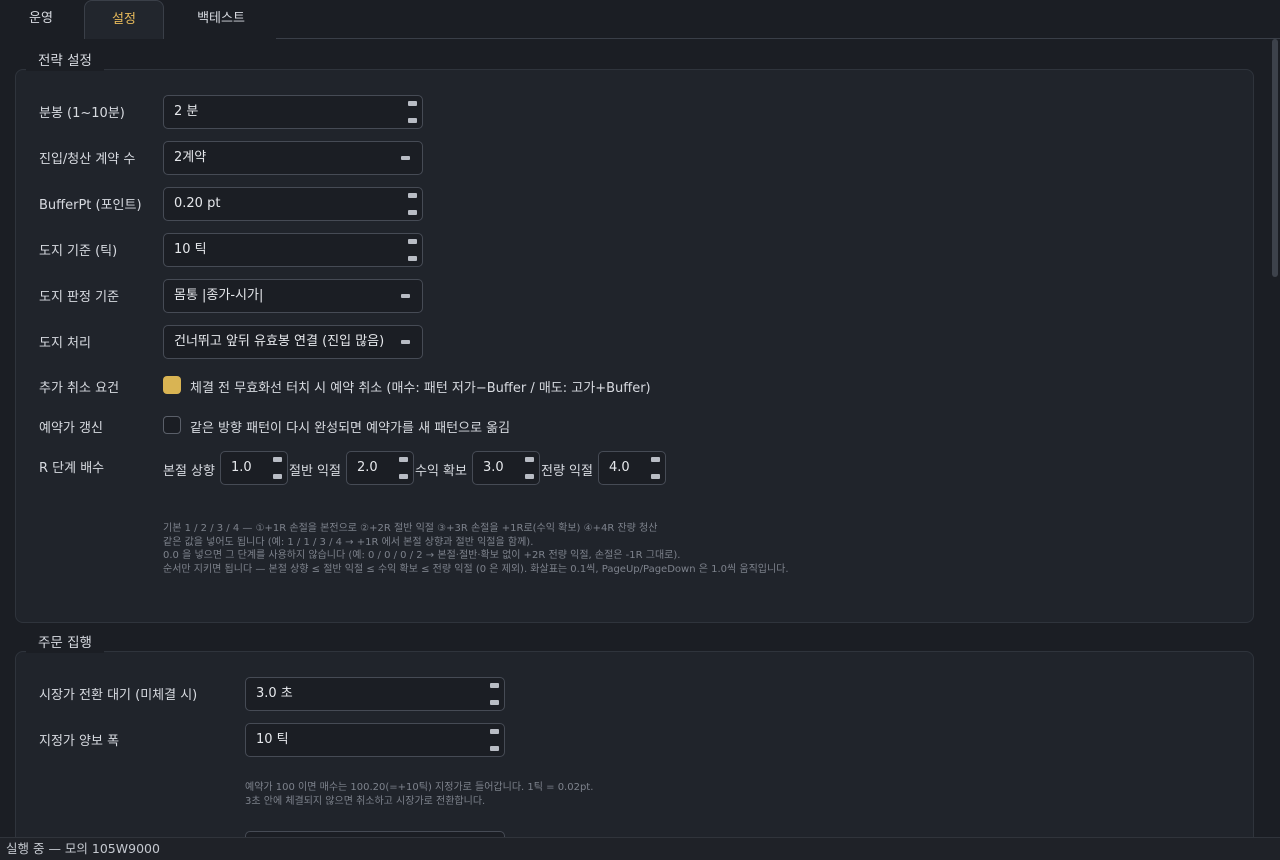 The width and height of the screenshot is (1280, 860). Describe the element at coordinates (493, 467) in the screenshot. I see `r-step-value: 3.0` at that location.